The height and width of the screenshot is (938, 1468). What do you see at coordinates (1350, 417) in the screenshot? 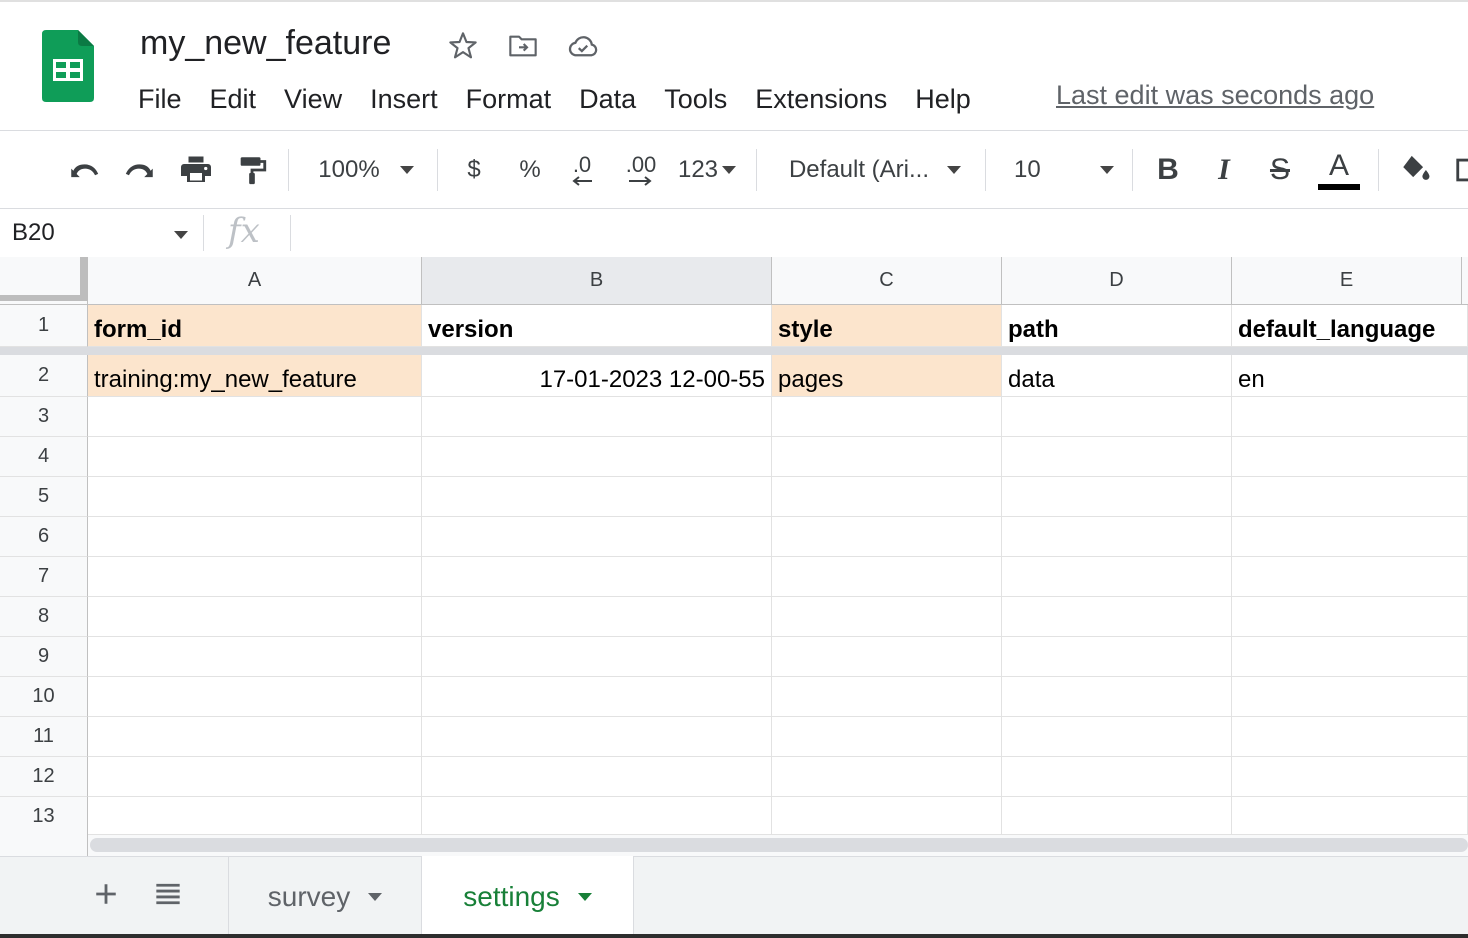
I see `cell-e3` at bounding box center [1350, 417].